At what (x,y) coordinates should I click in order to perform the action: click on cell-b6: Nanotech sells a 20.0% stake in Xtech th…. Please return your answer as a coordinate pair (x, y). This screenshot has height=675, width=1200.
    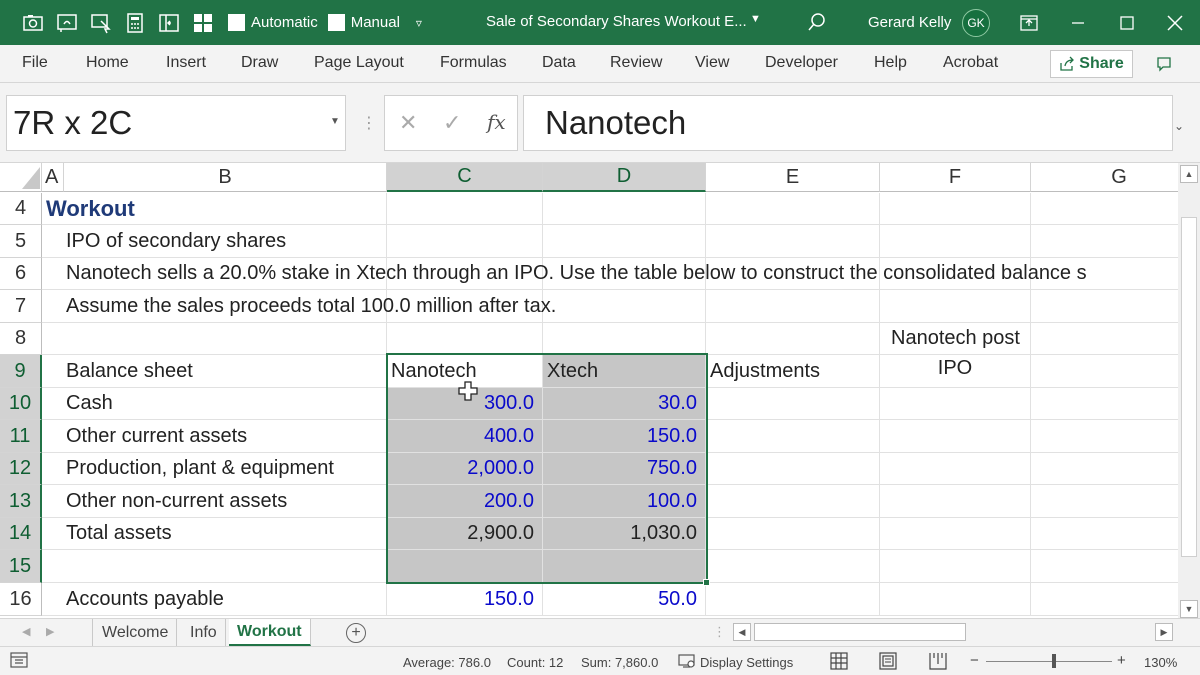
    Looking at the image, I should click on (620, 274).